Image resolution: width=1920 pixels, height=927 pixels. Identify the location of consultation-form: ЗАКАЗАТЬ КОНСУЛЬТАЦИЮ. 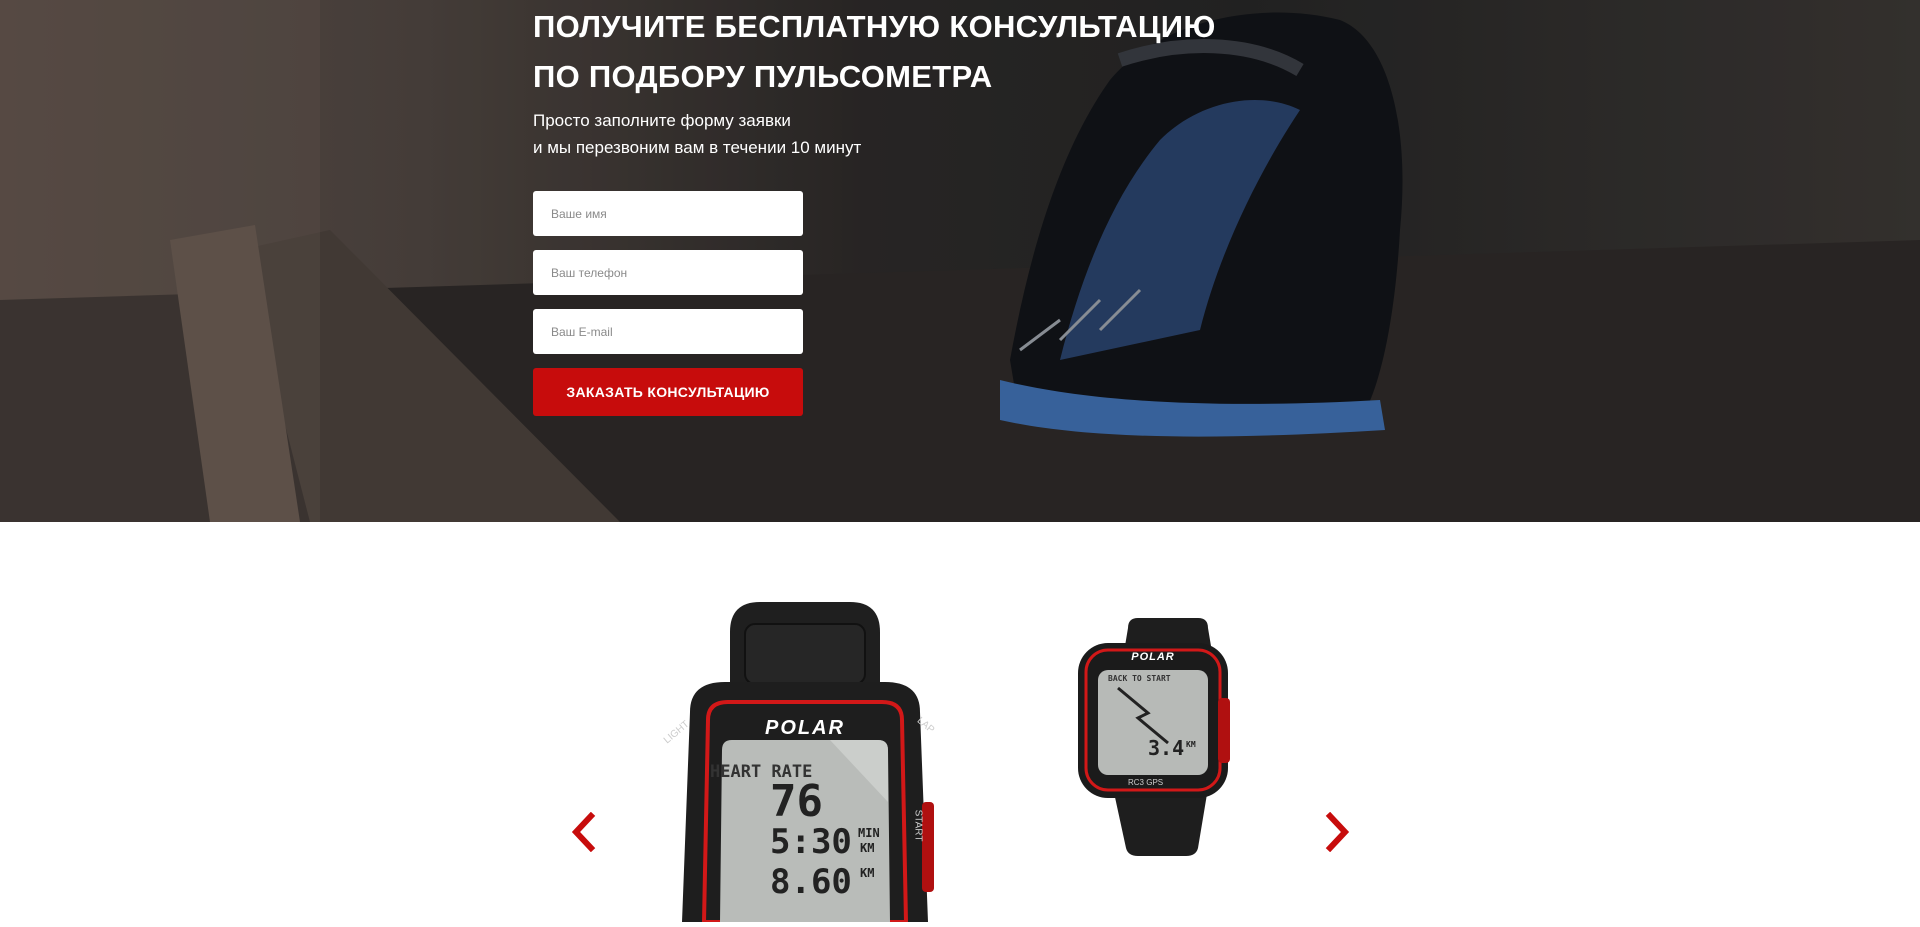
(668, 303).